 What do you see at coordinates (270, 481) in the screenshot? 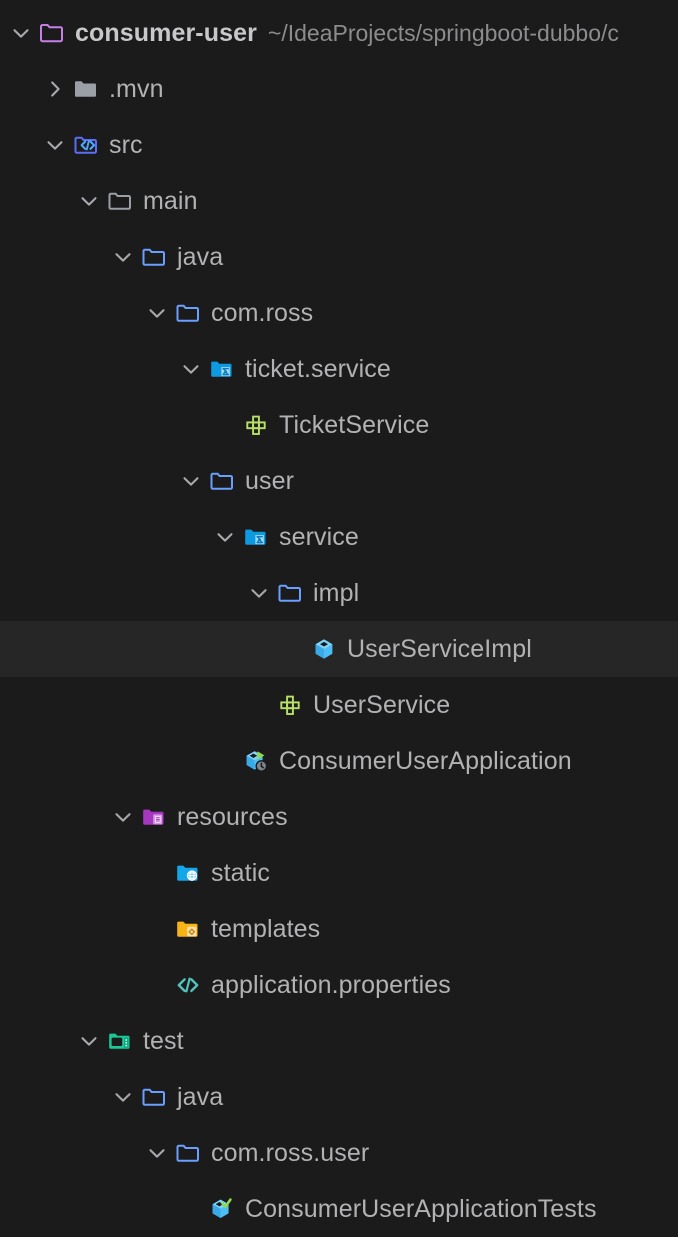
I see `tree-row-label: user` at bounding box center [270, 481].